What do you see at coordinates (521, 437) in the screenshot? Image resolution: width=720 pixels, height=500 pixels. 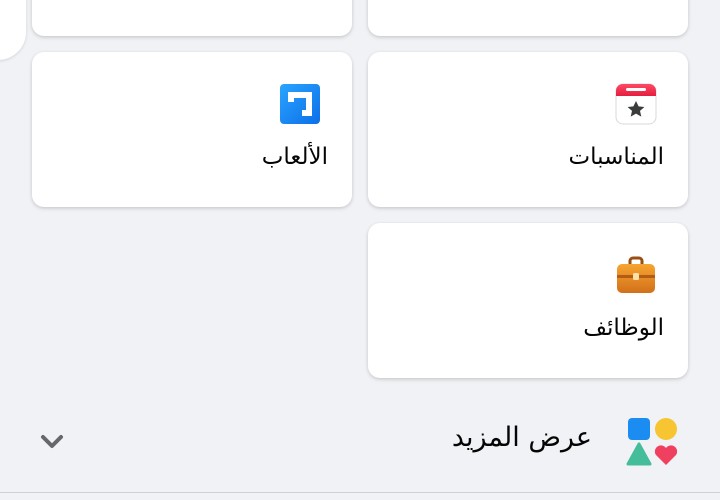 I see `see-more-label: عرض المزيد` at bounding box center [521, 437].